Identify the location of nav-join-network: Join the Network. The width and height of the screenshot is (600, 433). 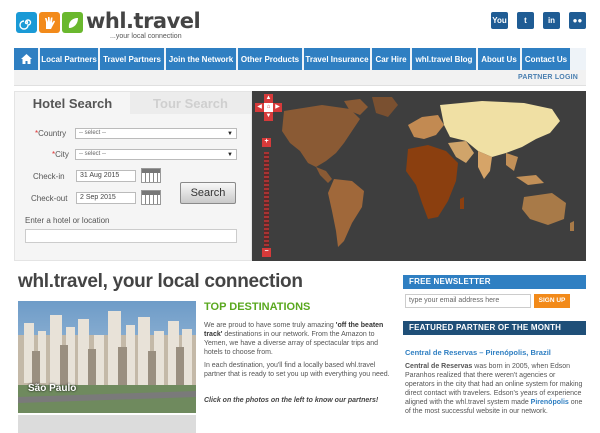
(201, 59).